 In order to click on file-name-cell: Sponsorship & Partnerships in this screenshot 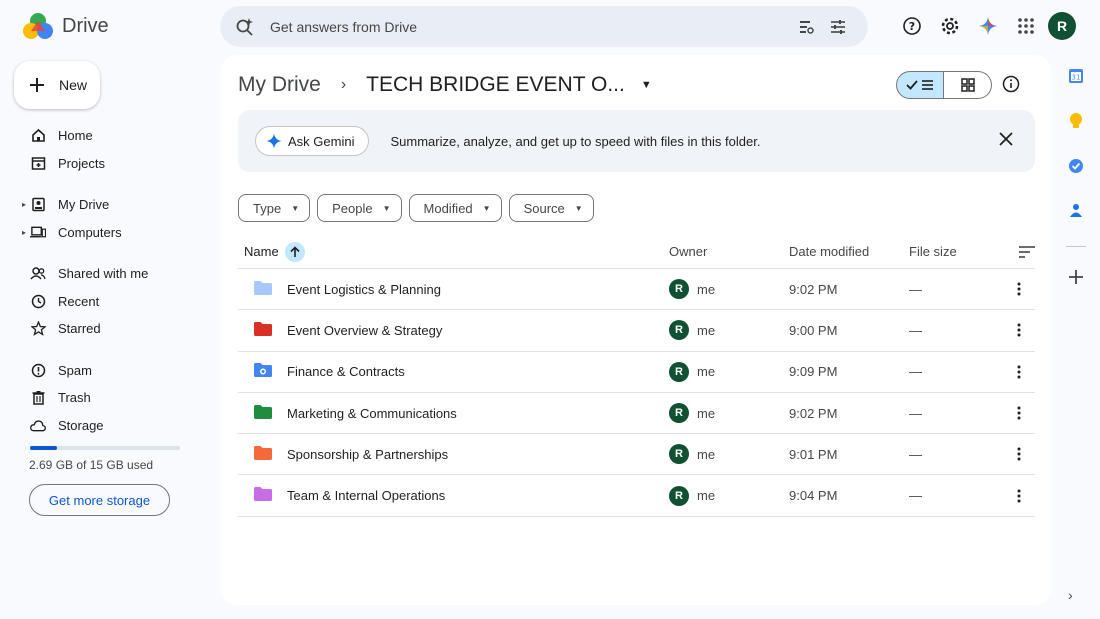, I will do `click(453, 454)`.